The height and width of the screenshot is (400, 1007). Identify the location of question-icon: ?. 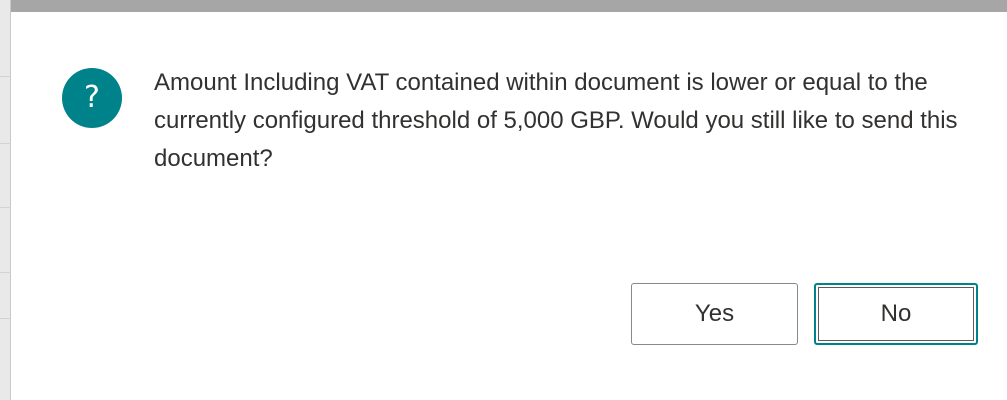
(92, 98).